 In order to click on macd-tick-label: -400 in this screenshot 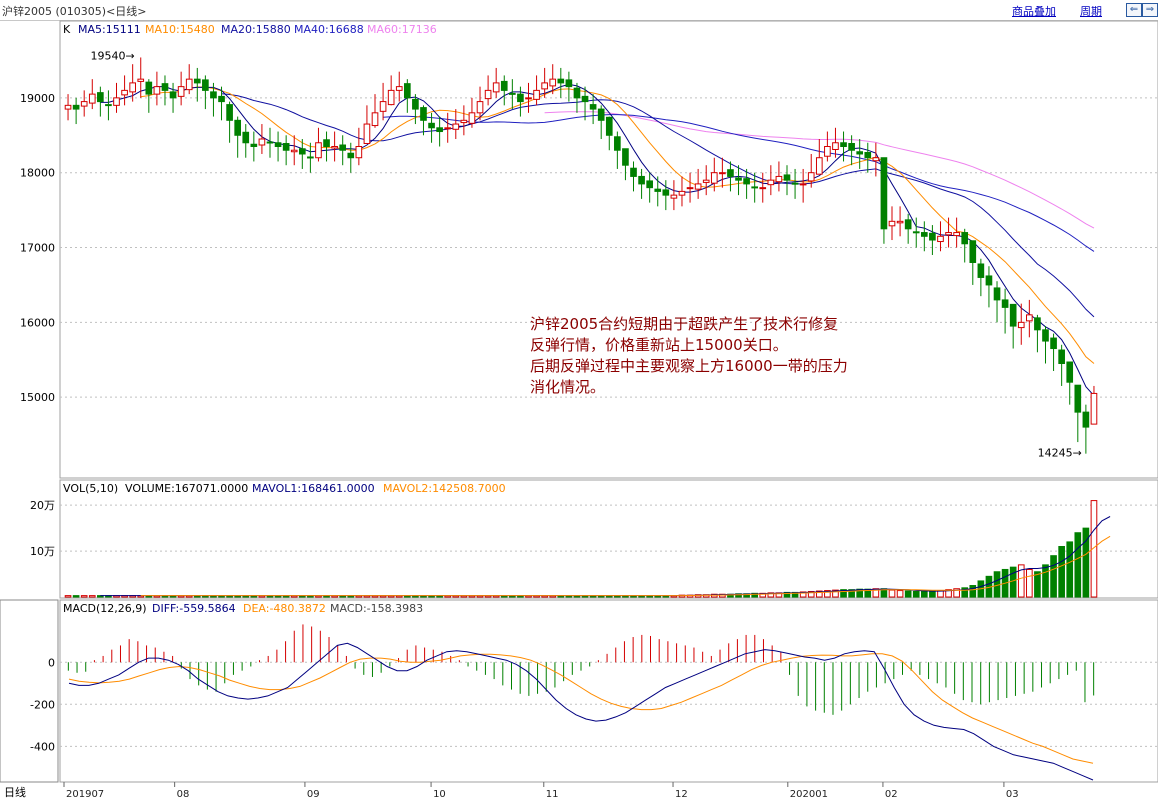, I will do `click(42, 746)`.